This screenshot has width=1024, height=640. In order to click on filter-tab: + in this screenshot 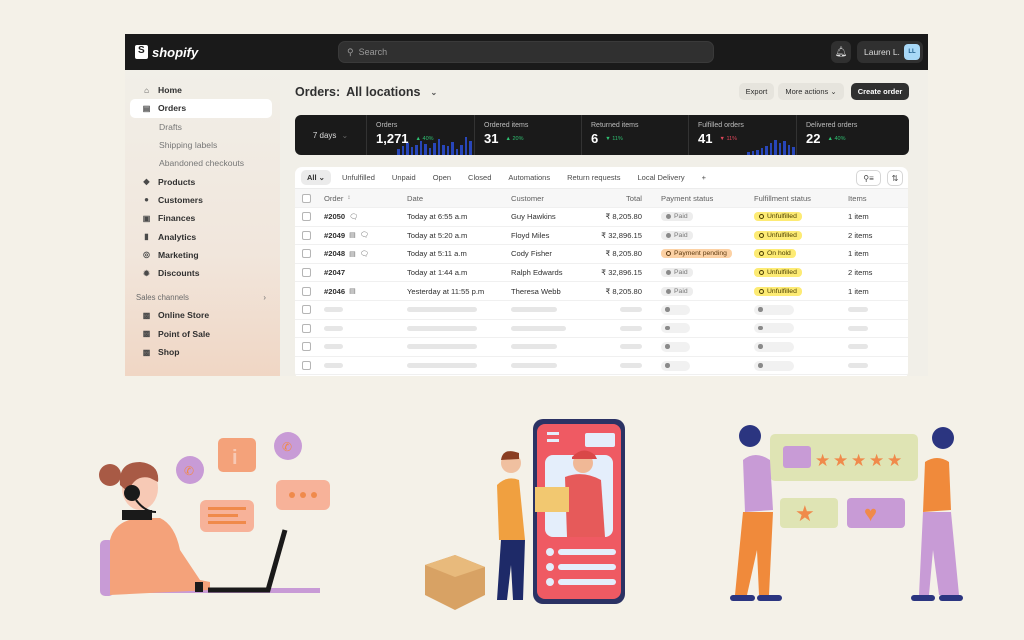, I will do `click(704, 177)`.